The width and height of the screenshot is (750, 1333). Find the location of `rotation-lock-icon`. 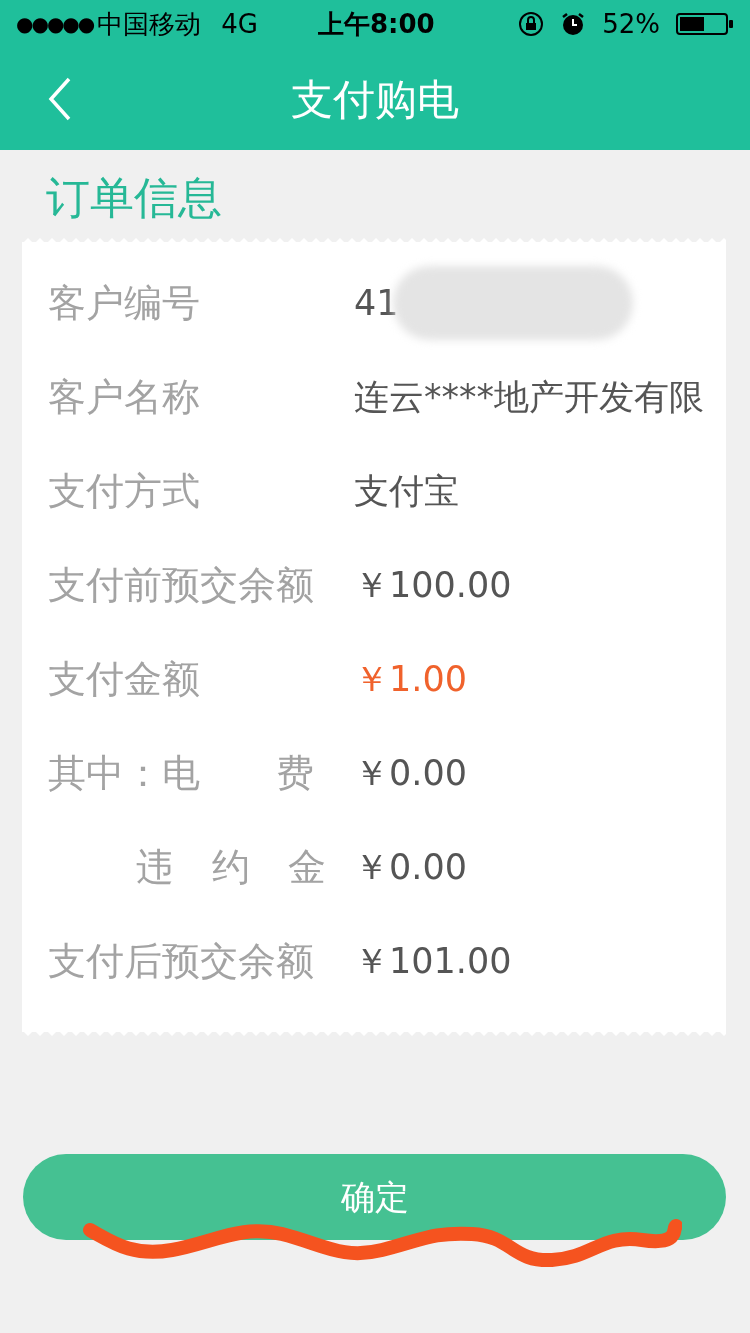

rotation-lock-icon is located at coordinates (531, 24).